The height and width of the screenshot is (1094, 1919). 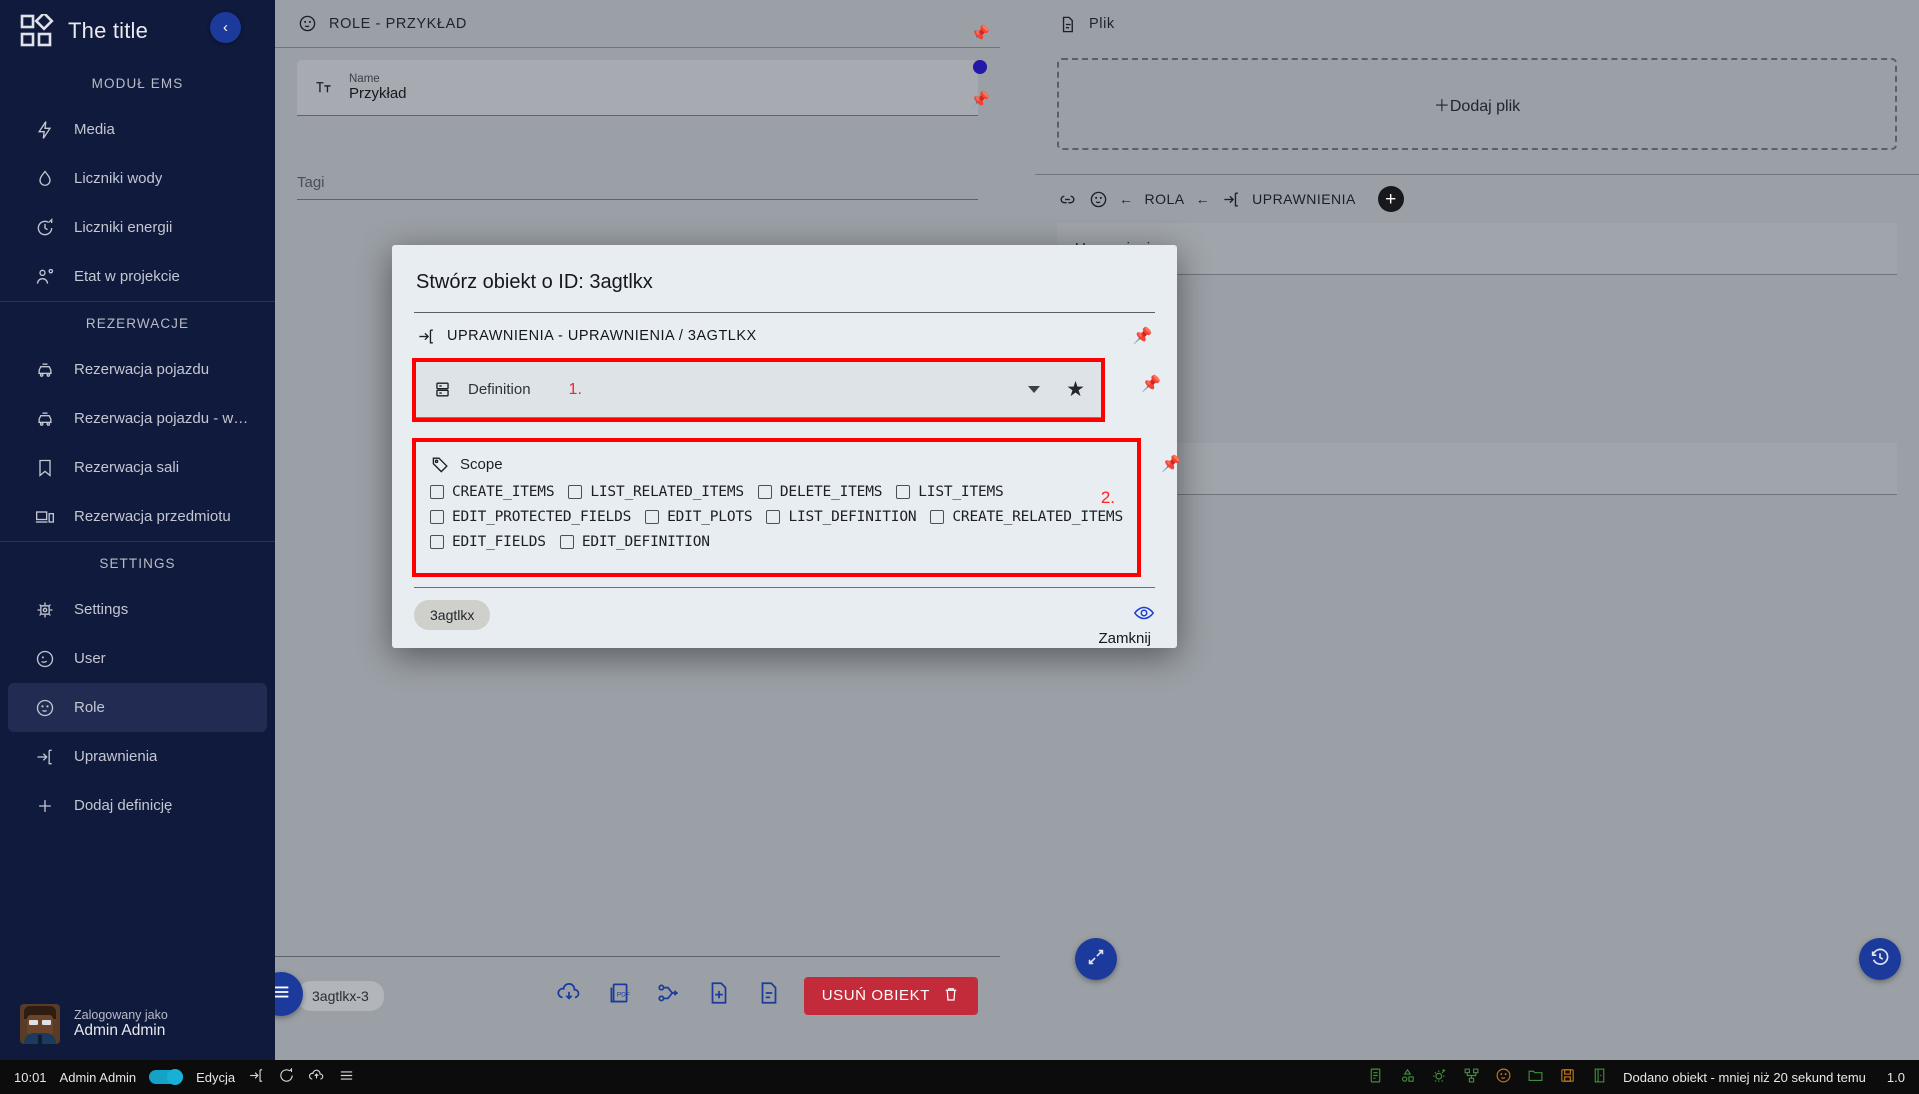 I want to click on sidebar-item-label: Role, so click(x=89, y=707).